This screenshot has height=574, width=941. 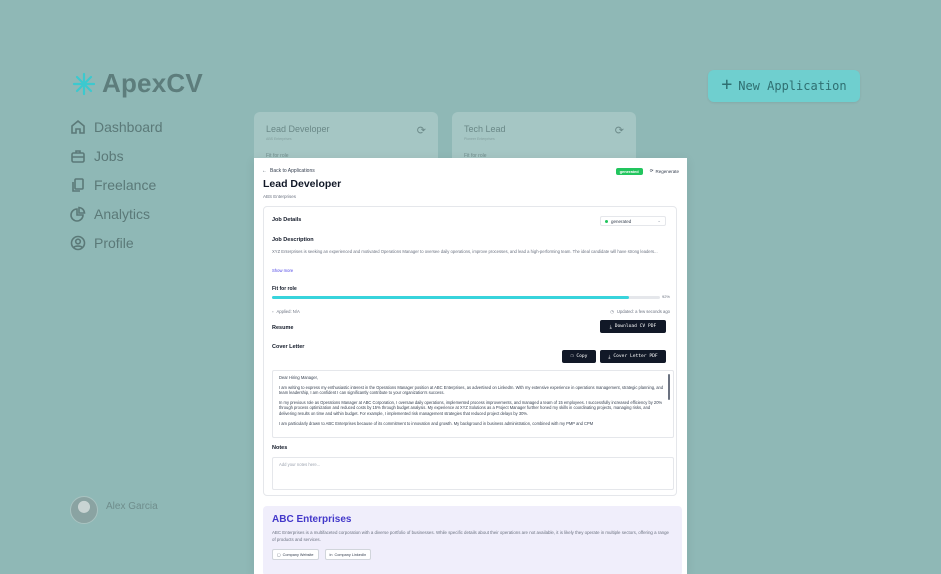 What do you see at coordinates (84, 510) in the screenshot?
I see `avatar` at bounding box center [84, 510].